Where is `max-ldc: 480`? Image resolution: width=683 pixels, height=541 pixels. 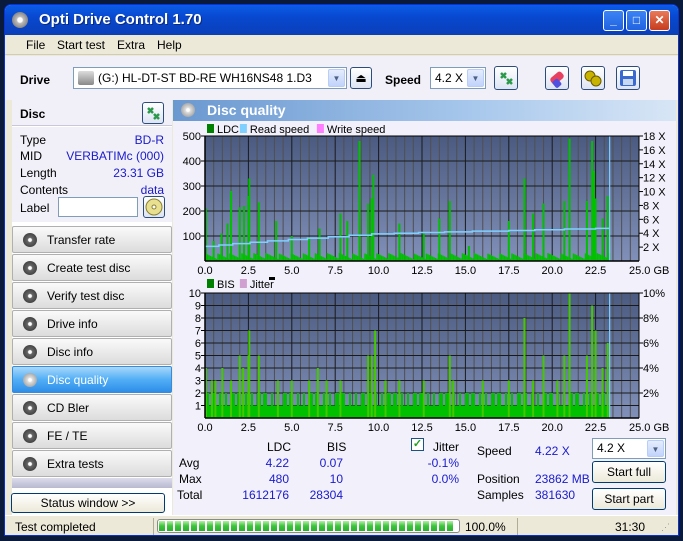
max-ldc: 480 is located at coordinates (278, 479).